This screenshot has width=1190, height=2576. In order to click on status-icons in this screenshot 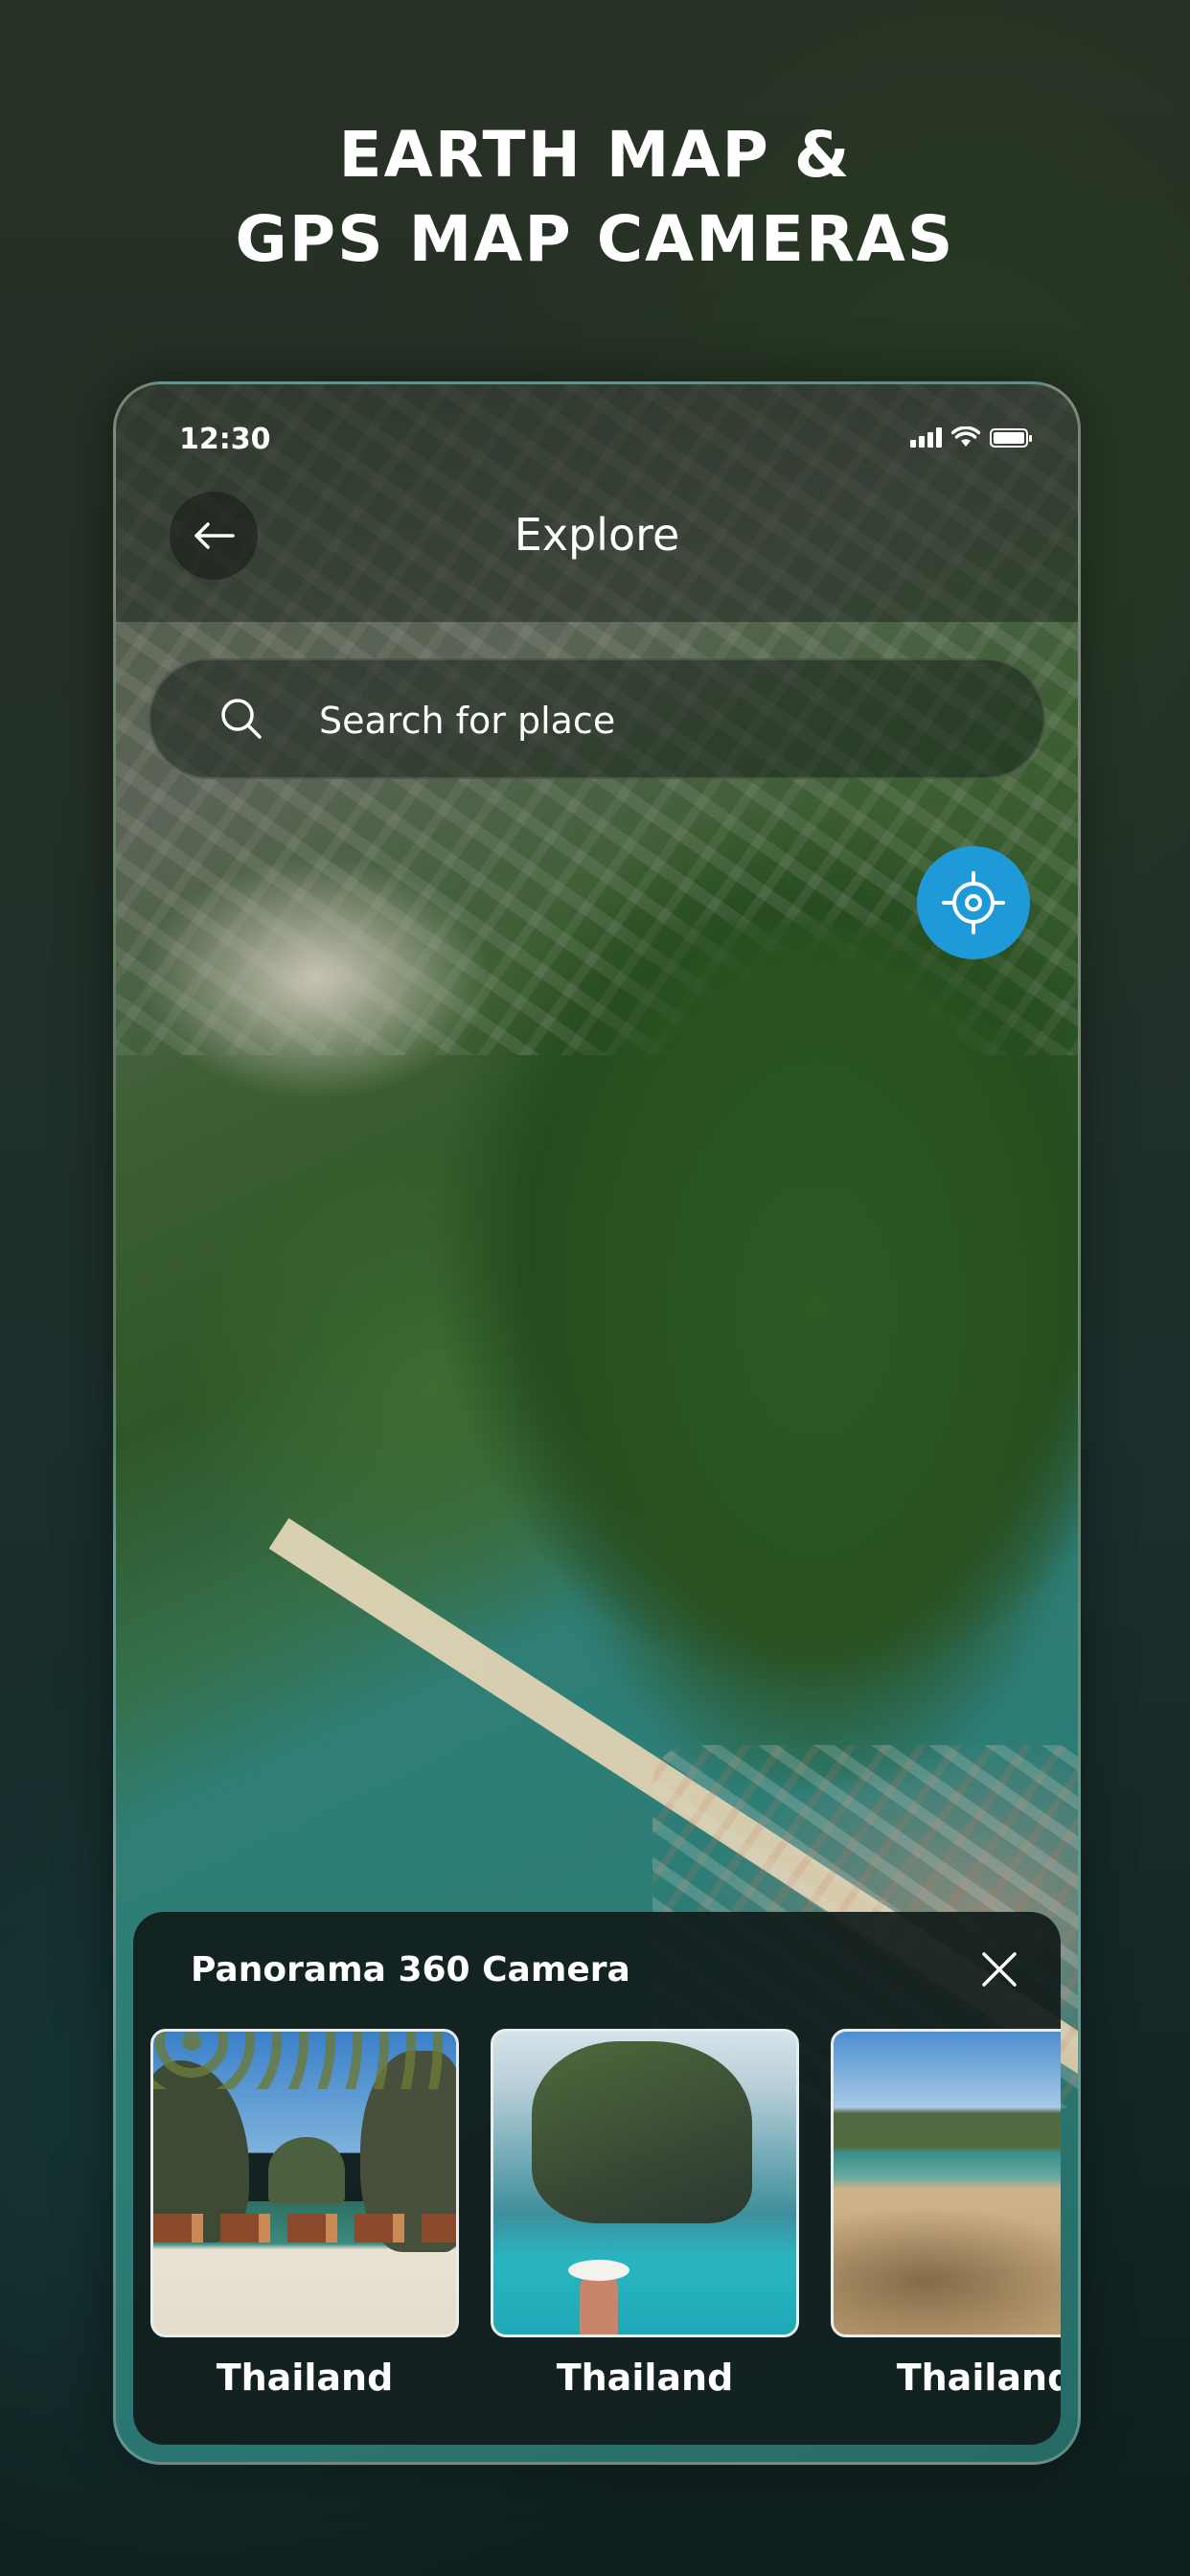, I will do `click(971, 437)`.